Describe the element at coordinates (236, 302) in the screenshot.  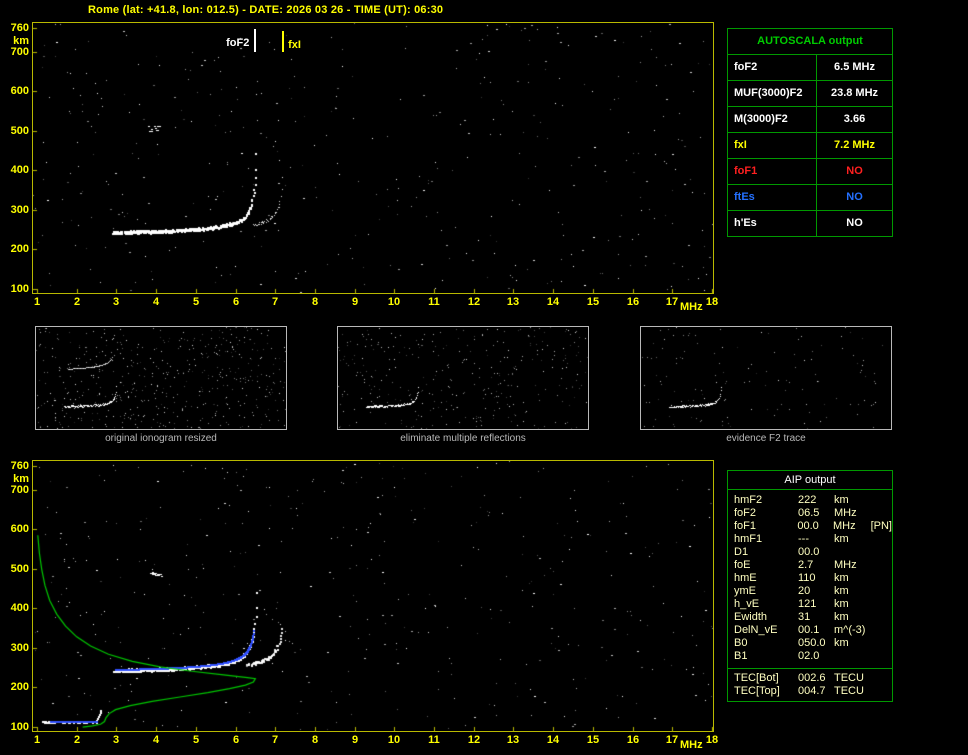
I see `x-tick-main-6: 6` at that location.